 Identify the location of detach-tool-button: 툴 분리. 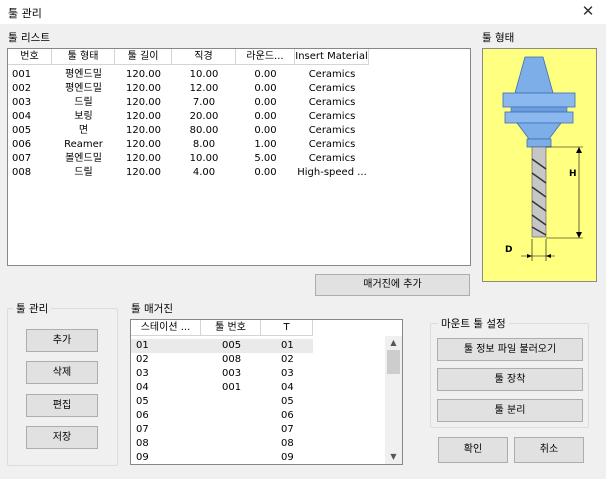
(510, 410).